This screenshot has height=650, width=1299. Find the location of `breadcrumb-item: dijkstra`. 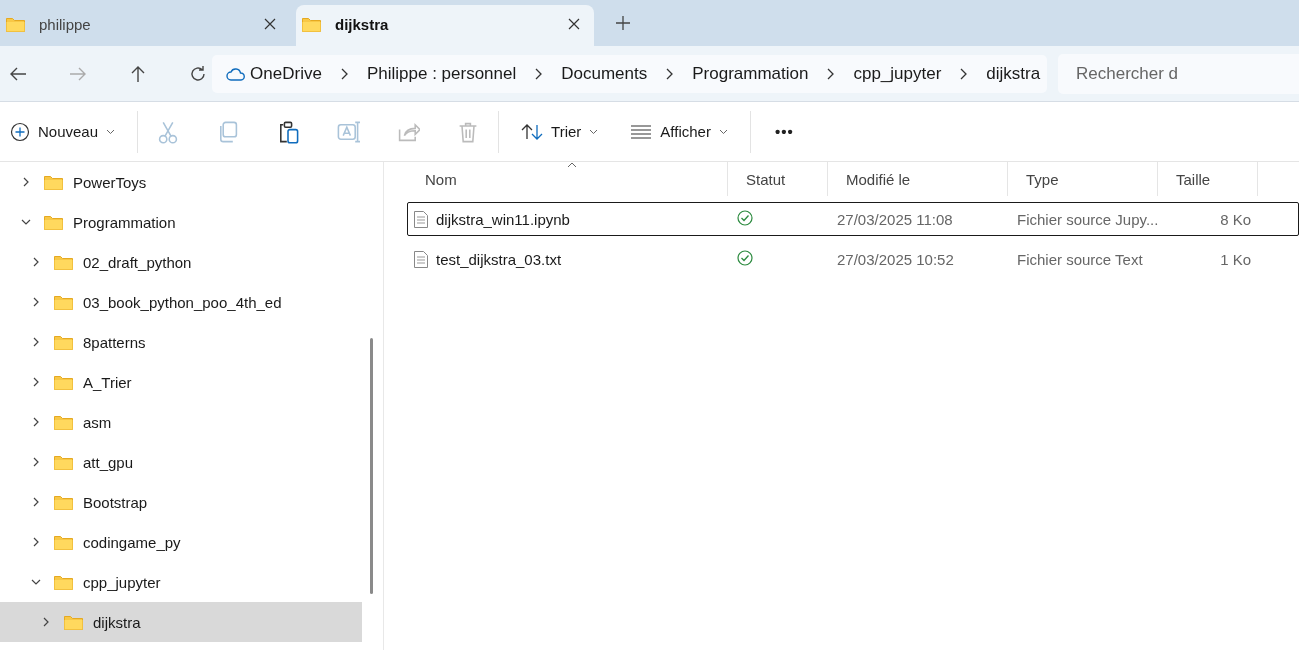

breadcrumb-item: dijkstra is located at coordinates (1013, 73).